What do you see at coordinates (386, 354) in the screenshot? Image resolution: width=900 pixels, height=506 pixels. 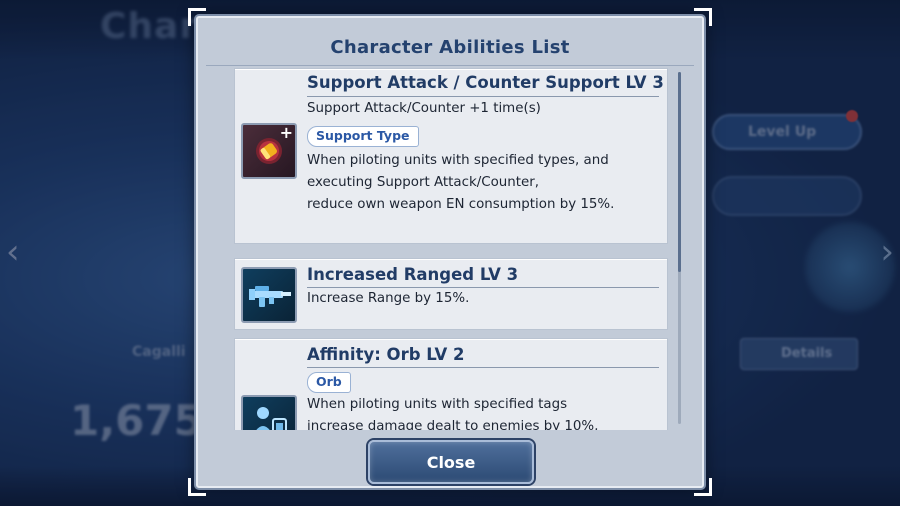 I see `ability-title: Affinity: Orb LV 2` at bounding box center [386, 354].